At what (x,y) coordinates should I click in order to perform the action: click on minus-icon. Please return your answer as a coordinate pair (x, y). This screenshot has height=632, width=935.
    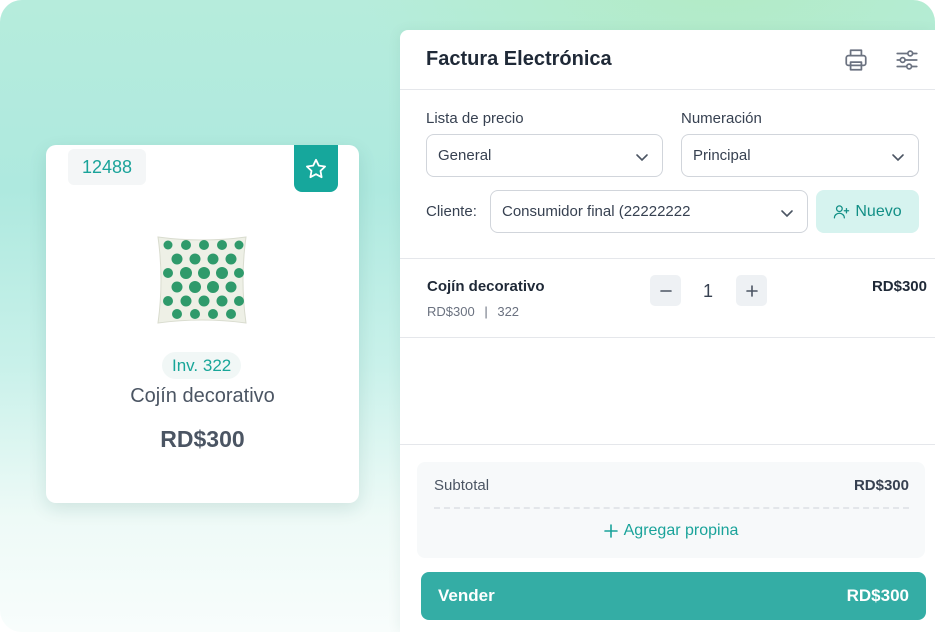
    Looking at the image, I should click on (665, 290).